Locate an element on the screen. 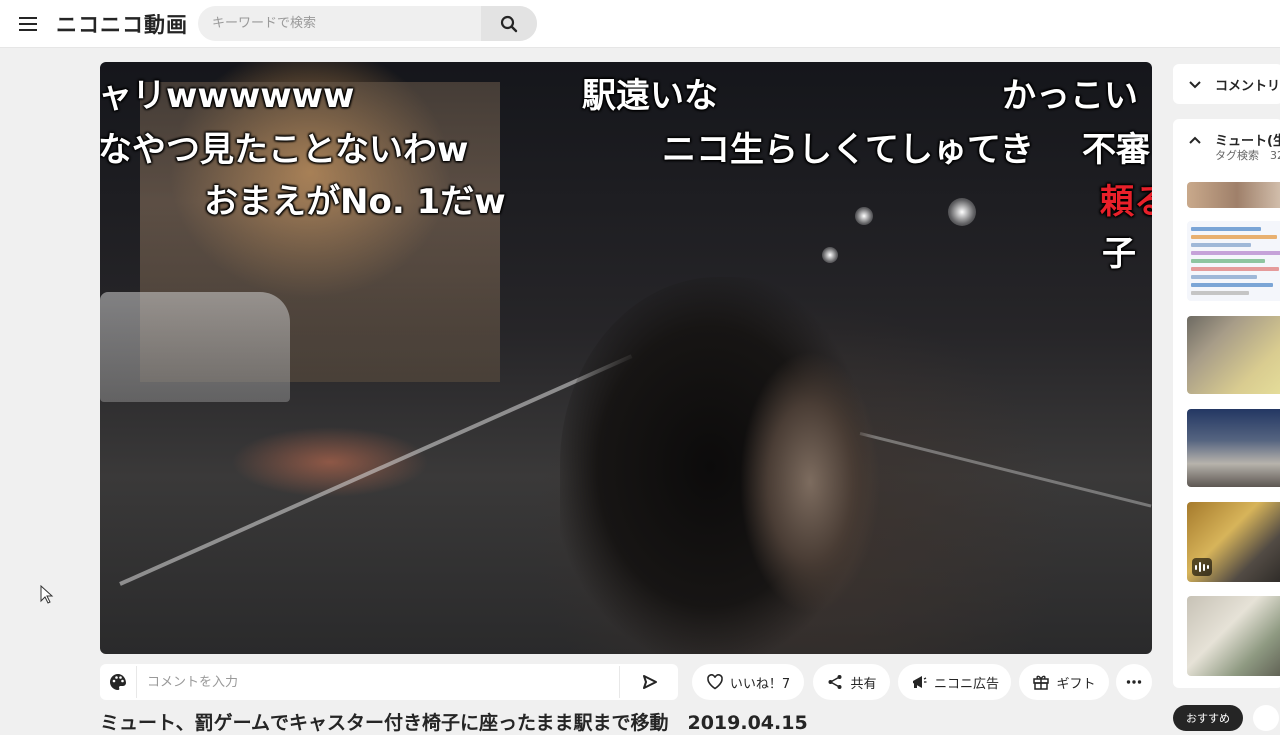 Image resolution: width=1280 pixels, height=735 pixels. share-button: 共有 is located at coordinates (851, 682).